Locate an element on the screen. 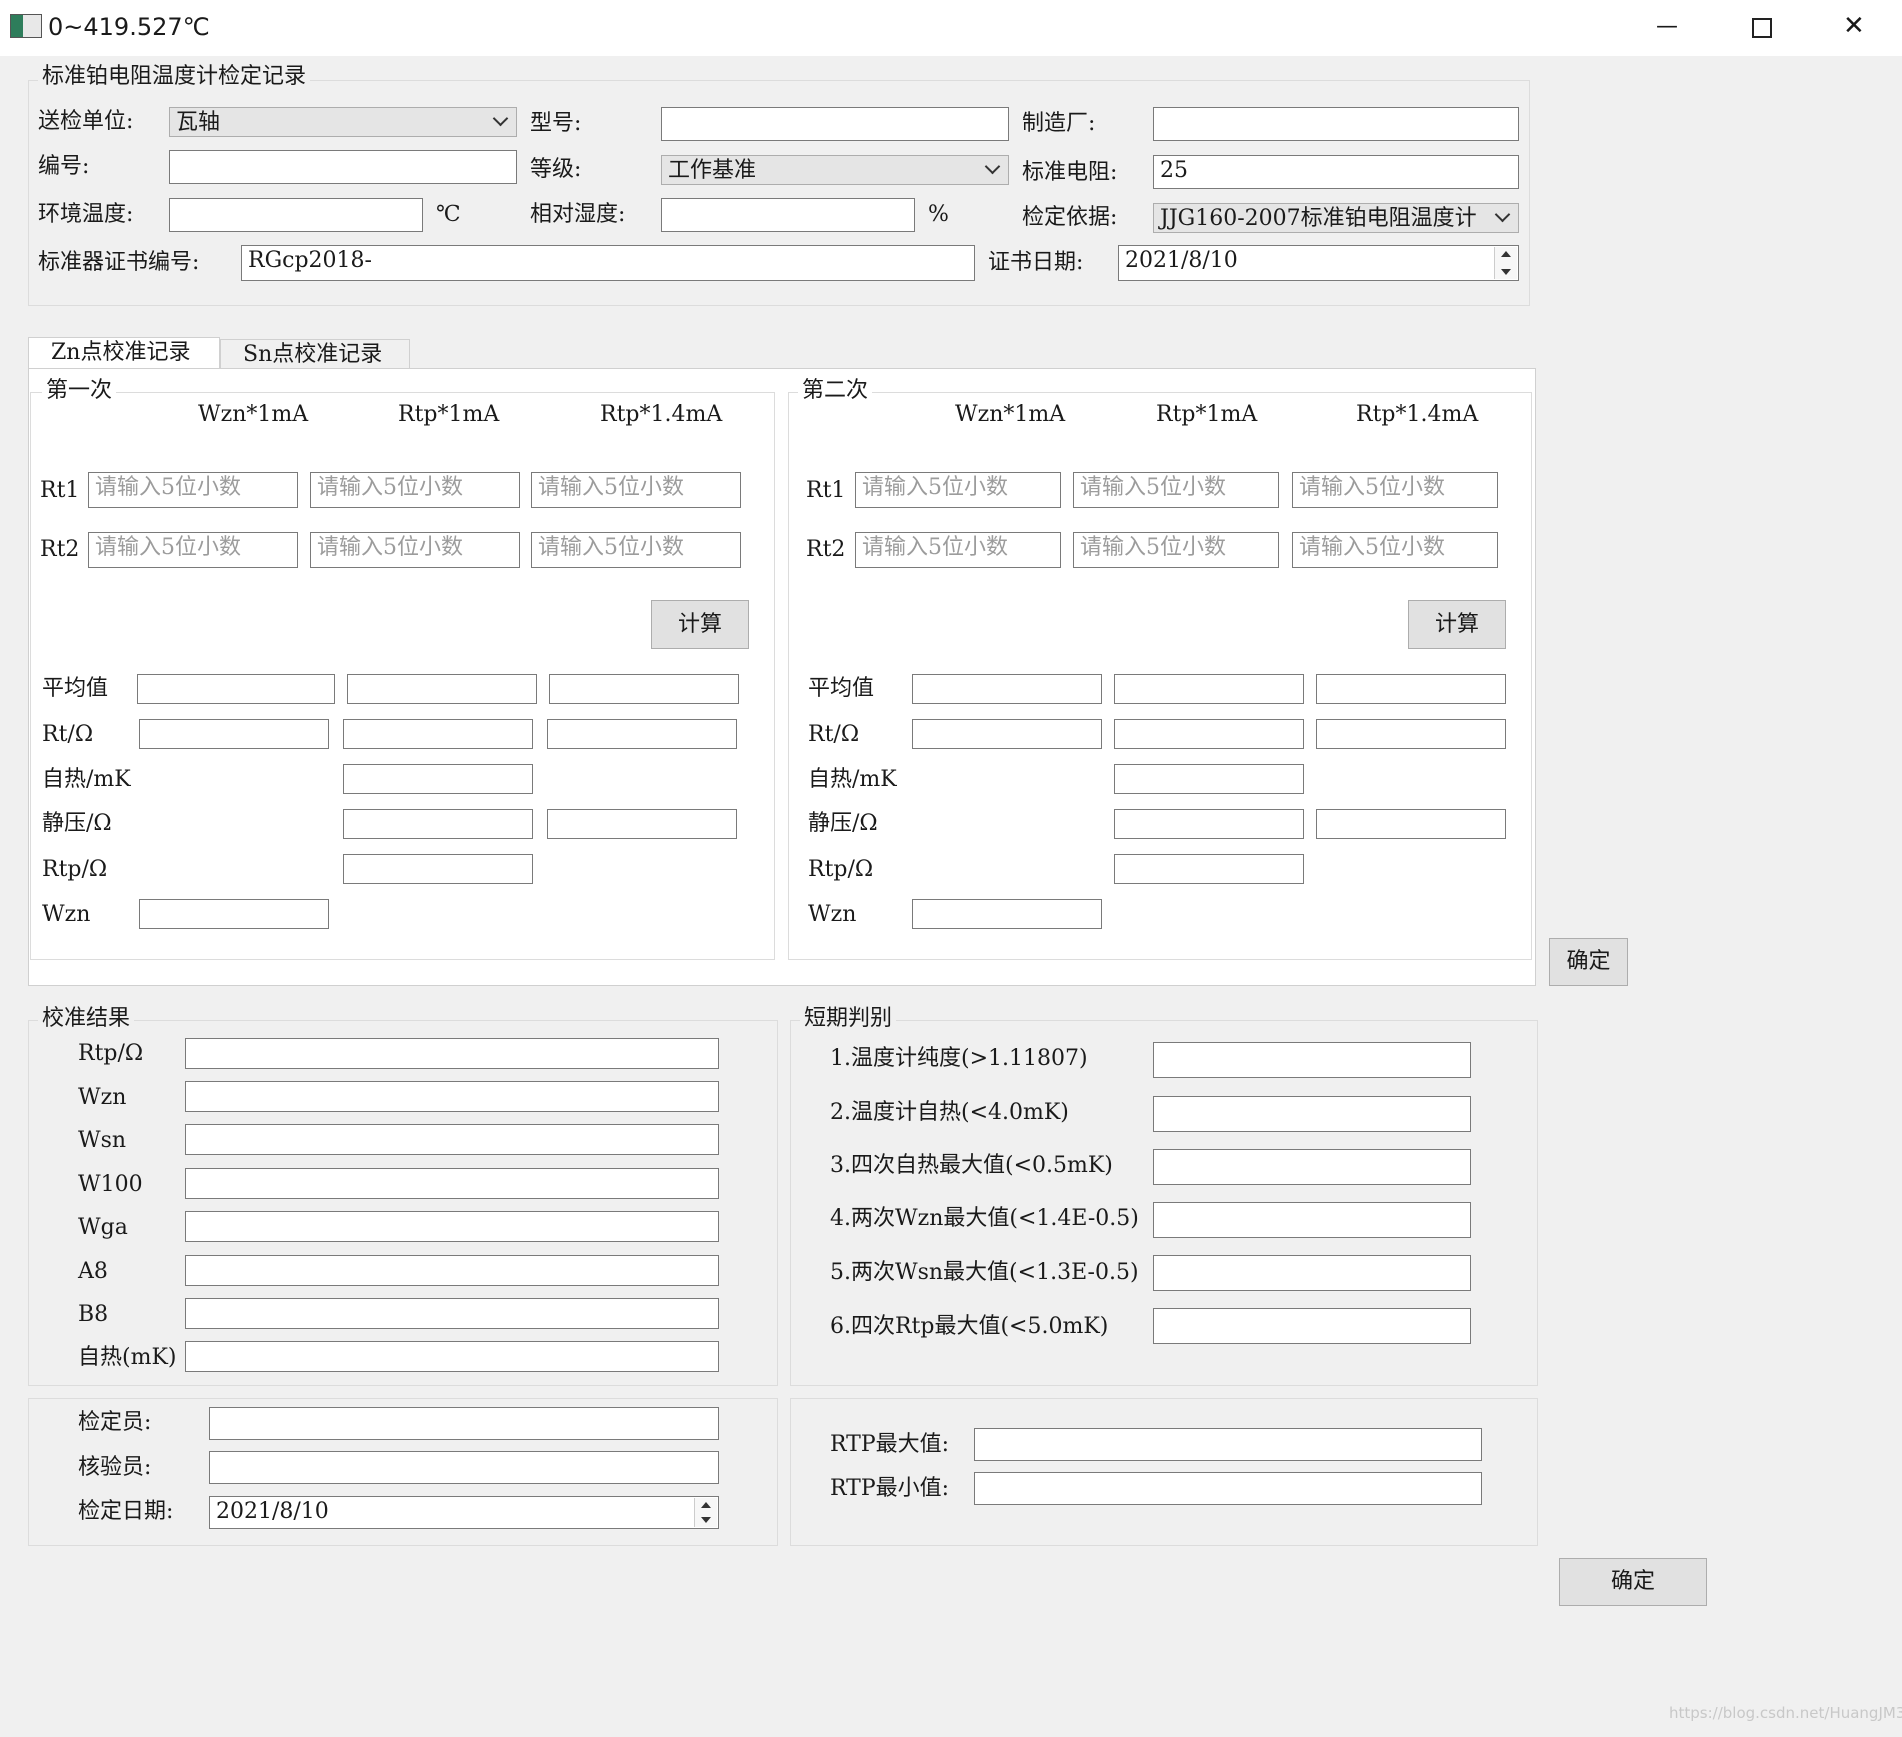 Image resolution: width=1902 pixels, height=1737 pixels. env-temp-input is located at coordinates (296, 215).